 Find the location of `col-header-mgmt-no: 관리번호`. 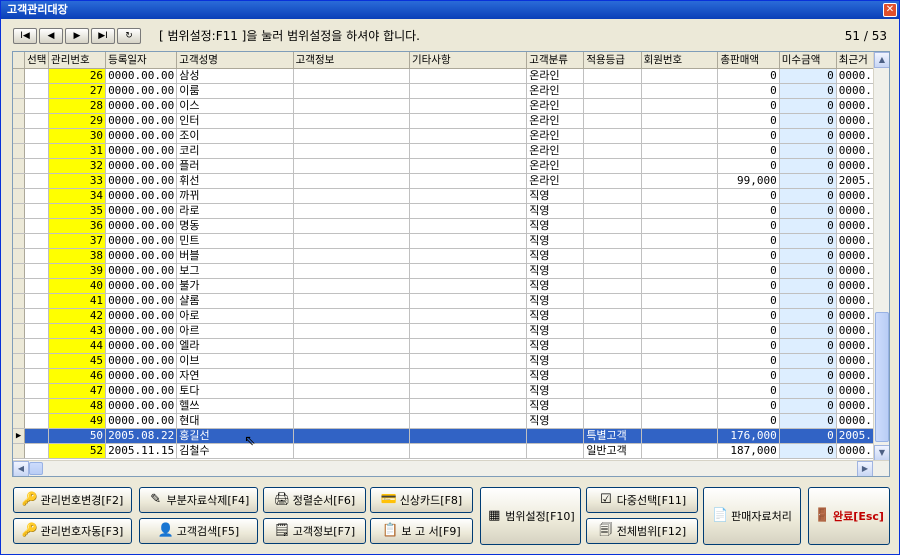

col-header-mgmt-no: 관리번호 is located at coordinates (77, 60).